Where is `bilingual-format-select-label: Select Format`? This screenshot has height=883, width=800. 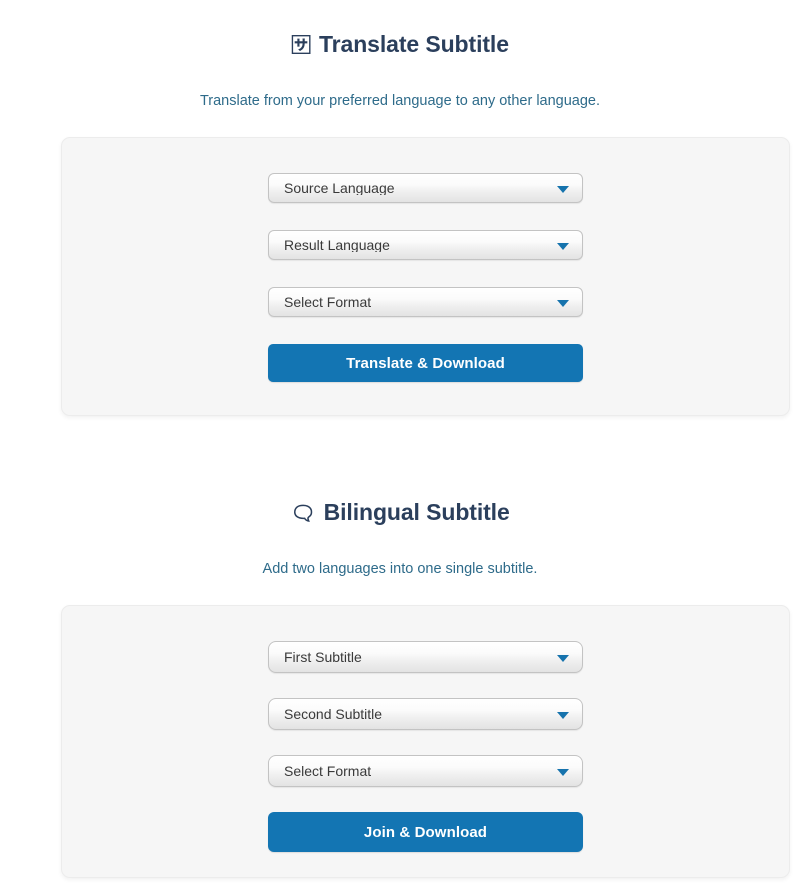
bilingual-format-select-label: Select Format is located at coordinates (328, 771).